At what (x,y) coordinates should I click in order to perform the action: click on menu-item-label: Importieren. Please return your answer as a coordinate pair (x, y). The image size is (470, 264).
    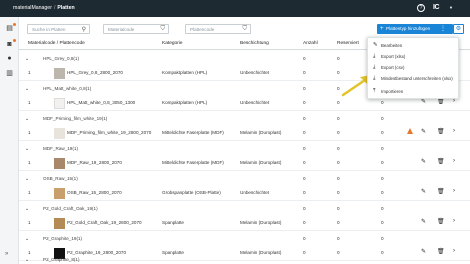
    Looking at the image, I should click on (392, 91).